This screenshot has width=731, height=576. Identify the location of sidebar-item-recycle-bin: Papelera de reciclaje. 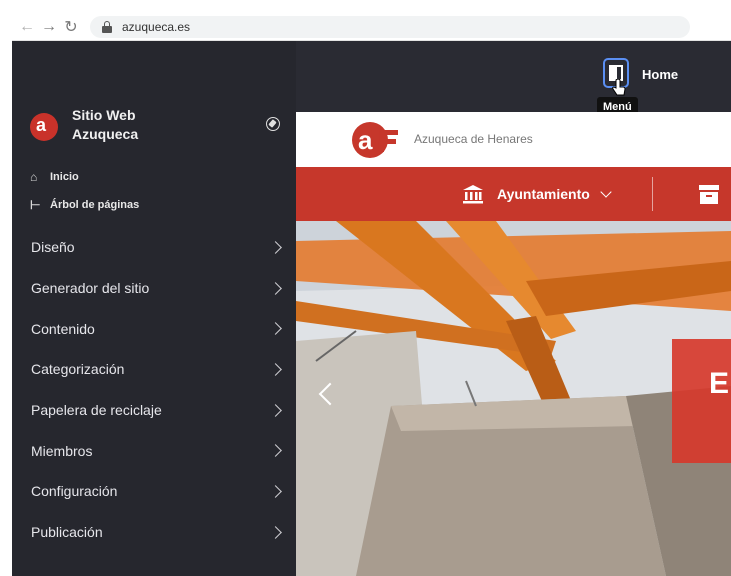
(154, 410).